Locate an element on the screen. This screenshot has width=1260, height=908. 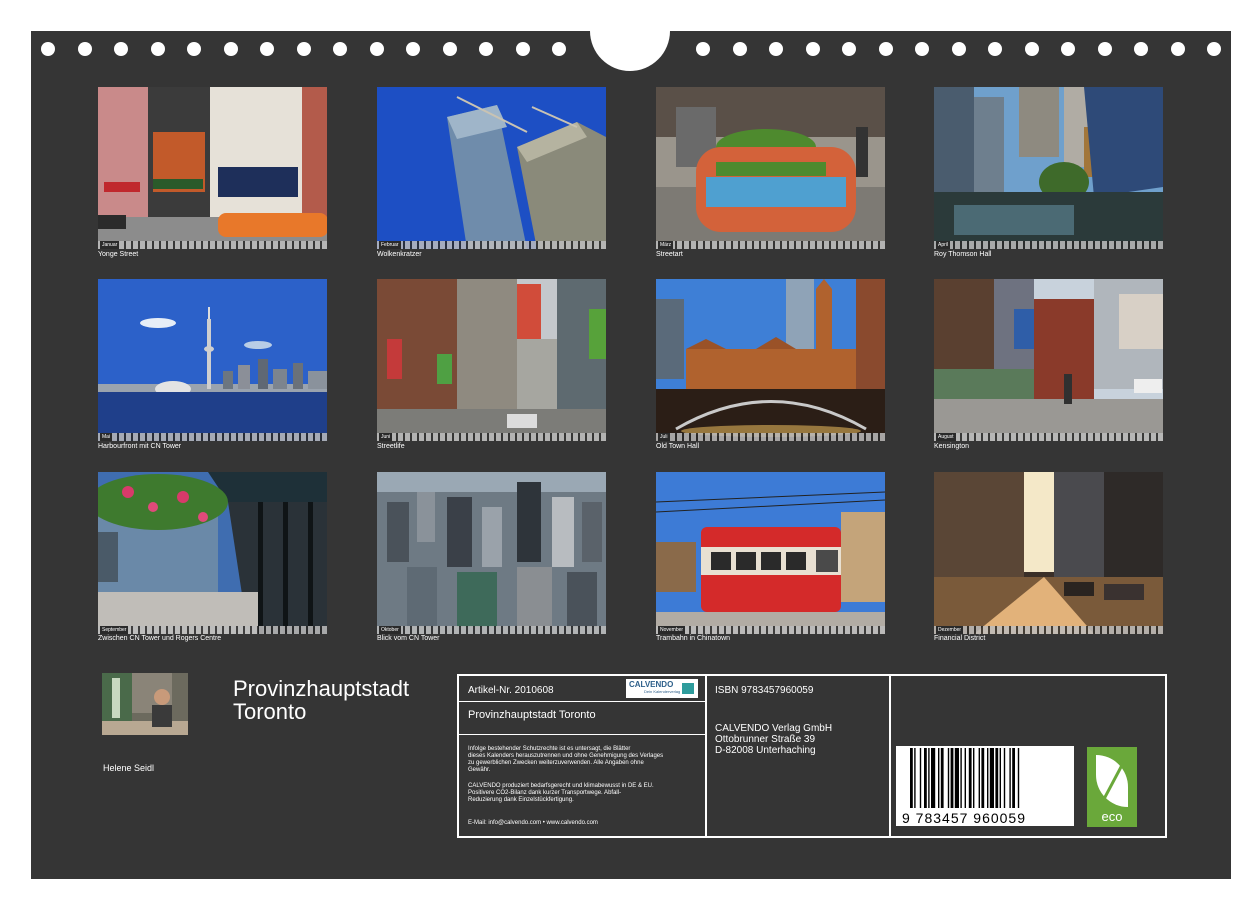
publisher-line: D-82008 Unterhaching is located at coordinates (765, 750).